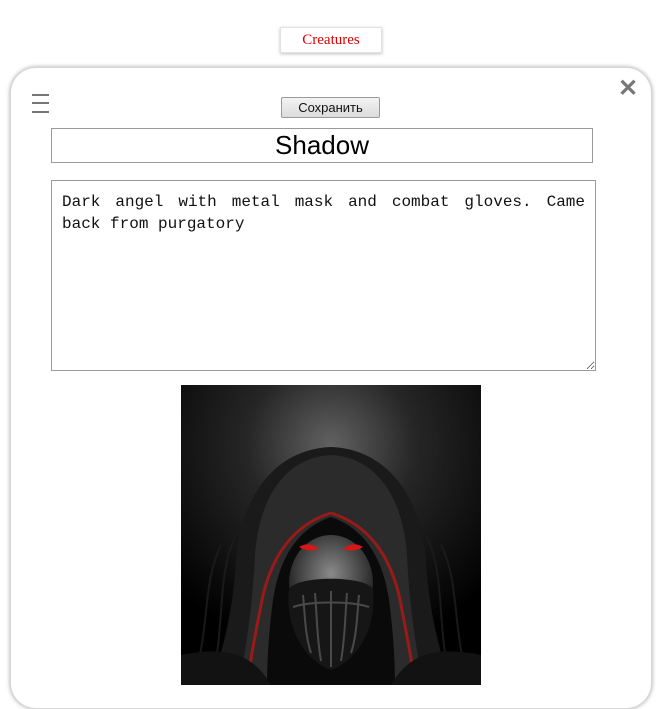 The width and height of the screenshot is (666, 709). What do you see at coordinates (41, 103) in the screenshot?
I see `hamburger-menu-icon` at bounding box center [41, 103].